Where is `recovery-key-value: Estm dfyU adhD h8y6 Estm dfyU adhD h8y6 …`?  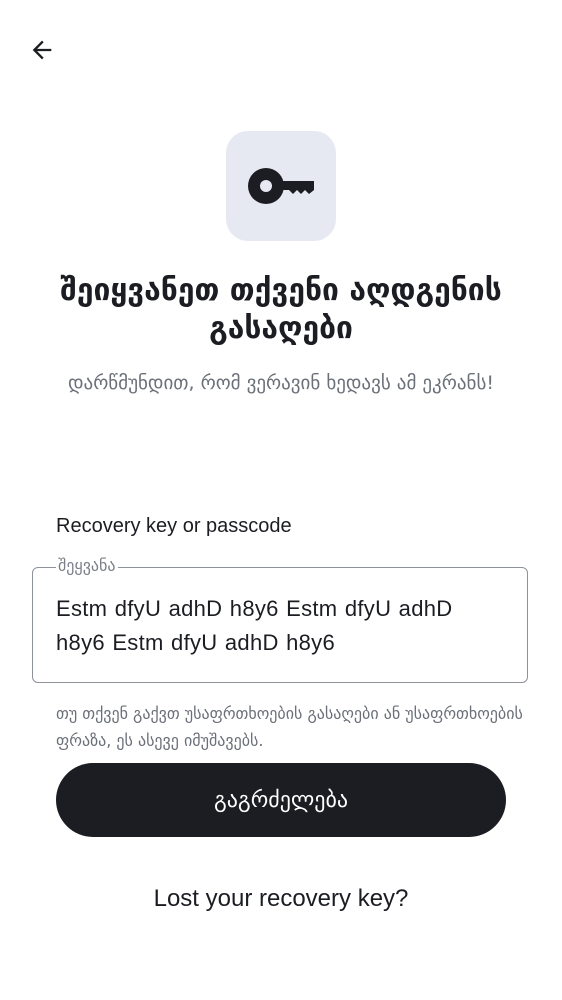
recovery-key-value: Estm dfyU adhD h8y6 Estm dfyU adhD h8y6 … is located at coordinates (281, 626).